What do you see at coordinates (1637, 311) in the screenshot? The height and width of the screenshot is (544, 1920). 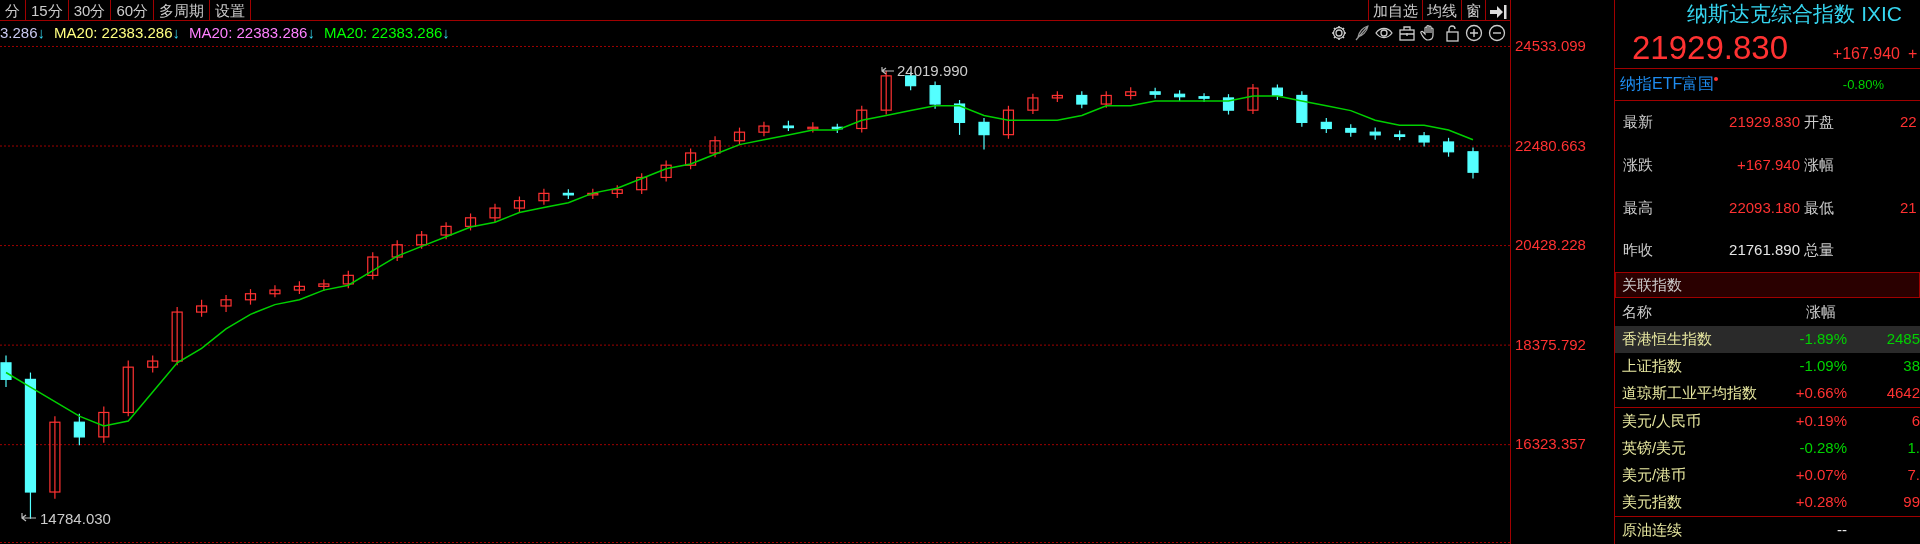 I see `column-header: 名称` at bounding box center [1637, 311].